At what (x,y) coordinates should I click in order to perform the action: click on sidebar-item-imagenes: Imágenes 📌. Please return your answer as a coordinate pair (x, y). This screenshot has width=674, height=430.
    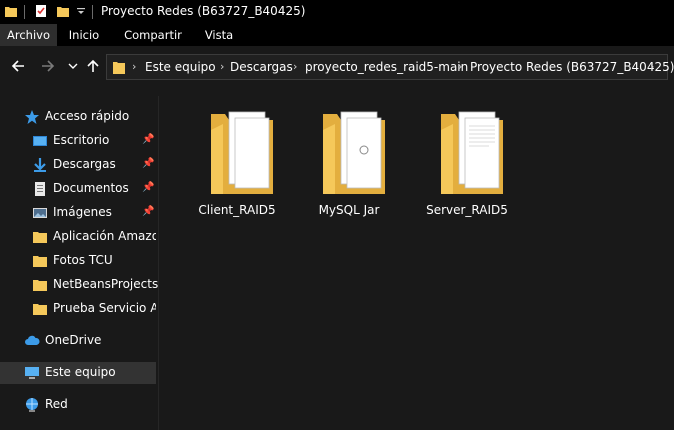
    Looking at the image, I should click on (78, 213).